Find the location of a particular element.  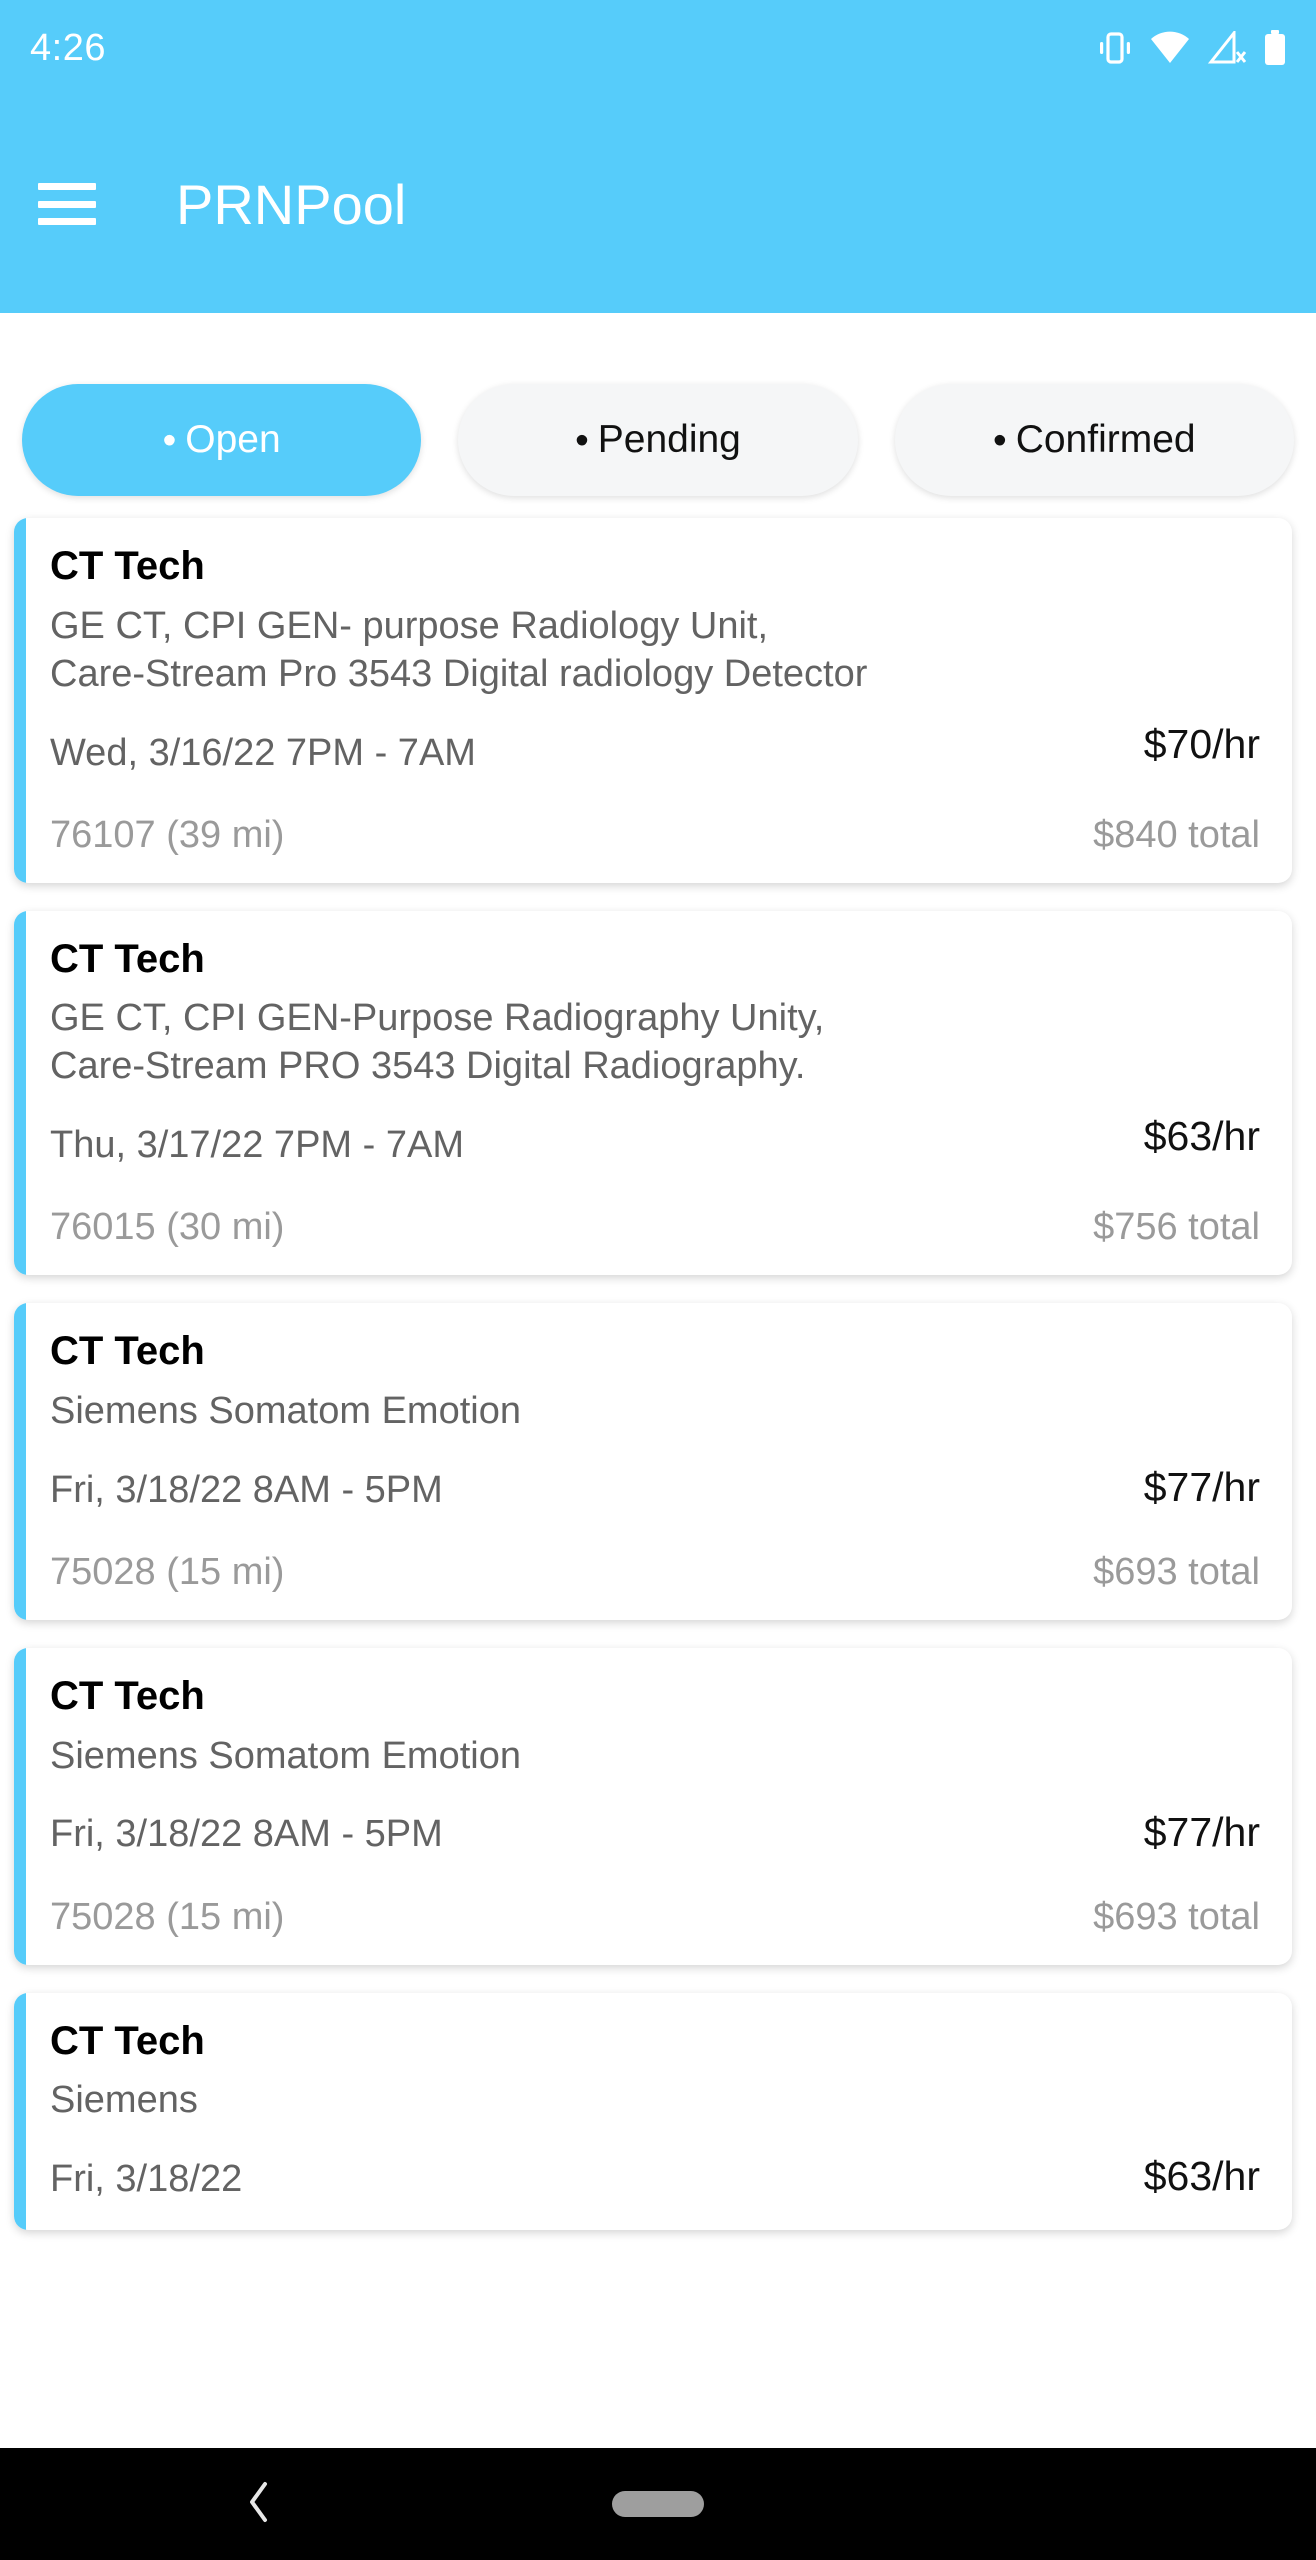

hamburger-menu-icon is located at coordinates (67, 204).